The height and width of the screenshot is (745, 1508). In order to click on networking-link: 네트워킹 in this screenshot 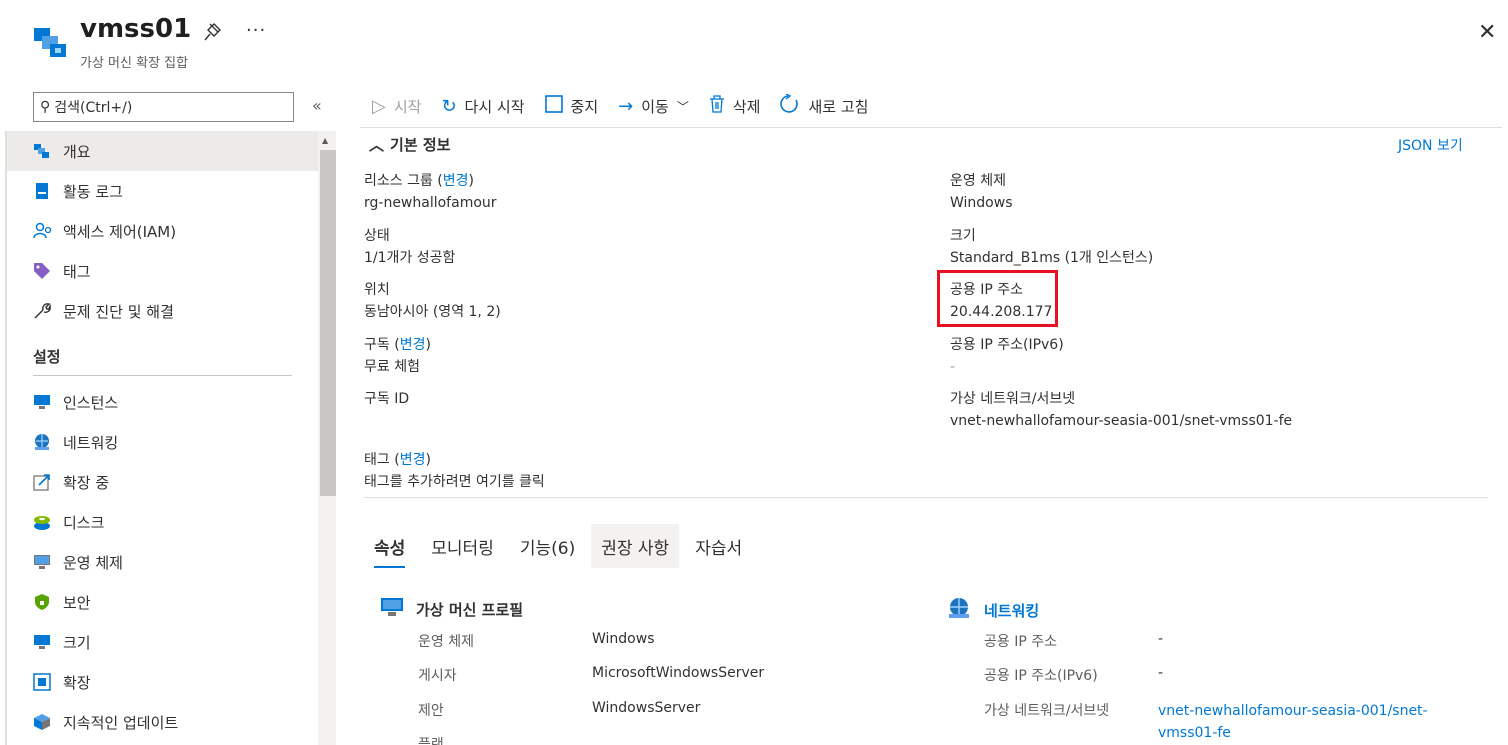, I will do `click(1011, 610)`.